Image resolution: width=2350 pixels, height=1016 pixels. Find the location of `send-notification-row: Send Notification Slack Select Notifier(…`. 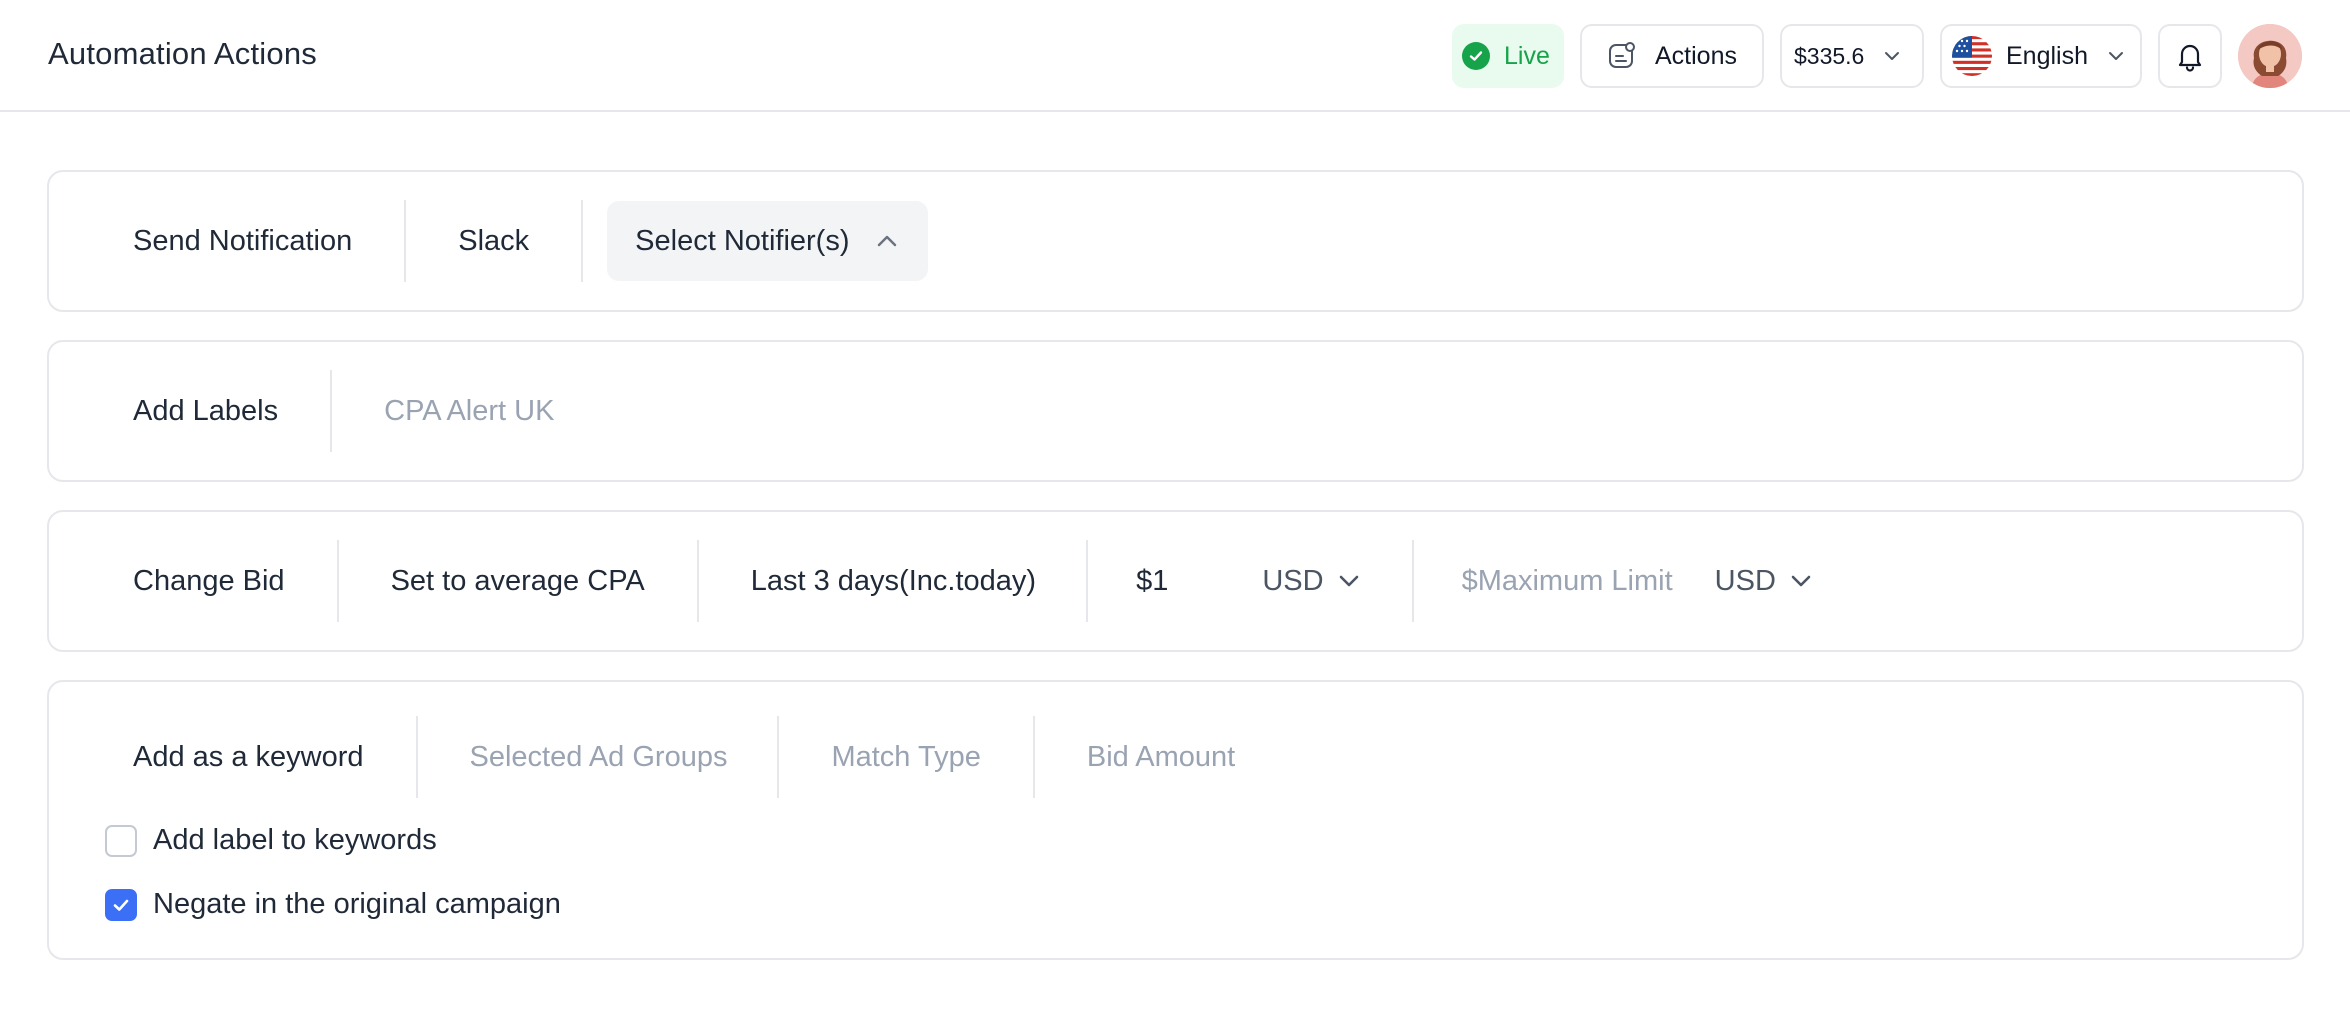

send-notification-row: Send Notification Slack Select Notifier(… is located at coordinates (488, 241).